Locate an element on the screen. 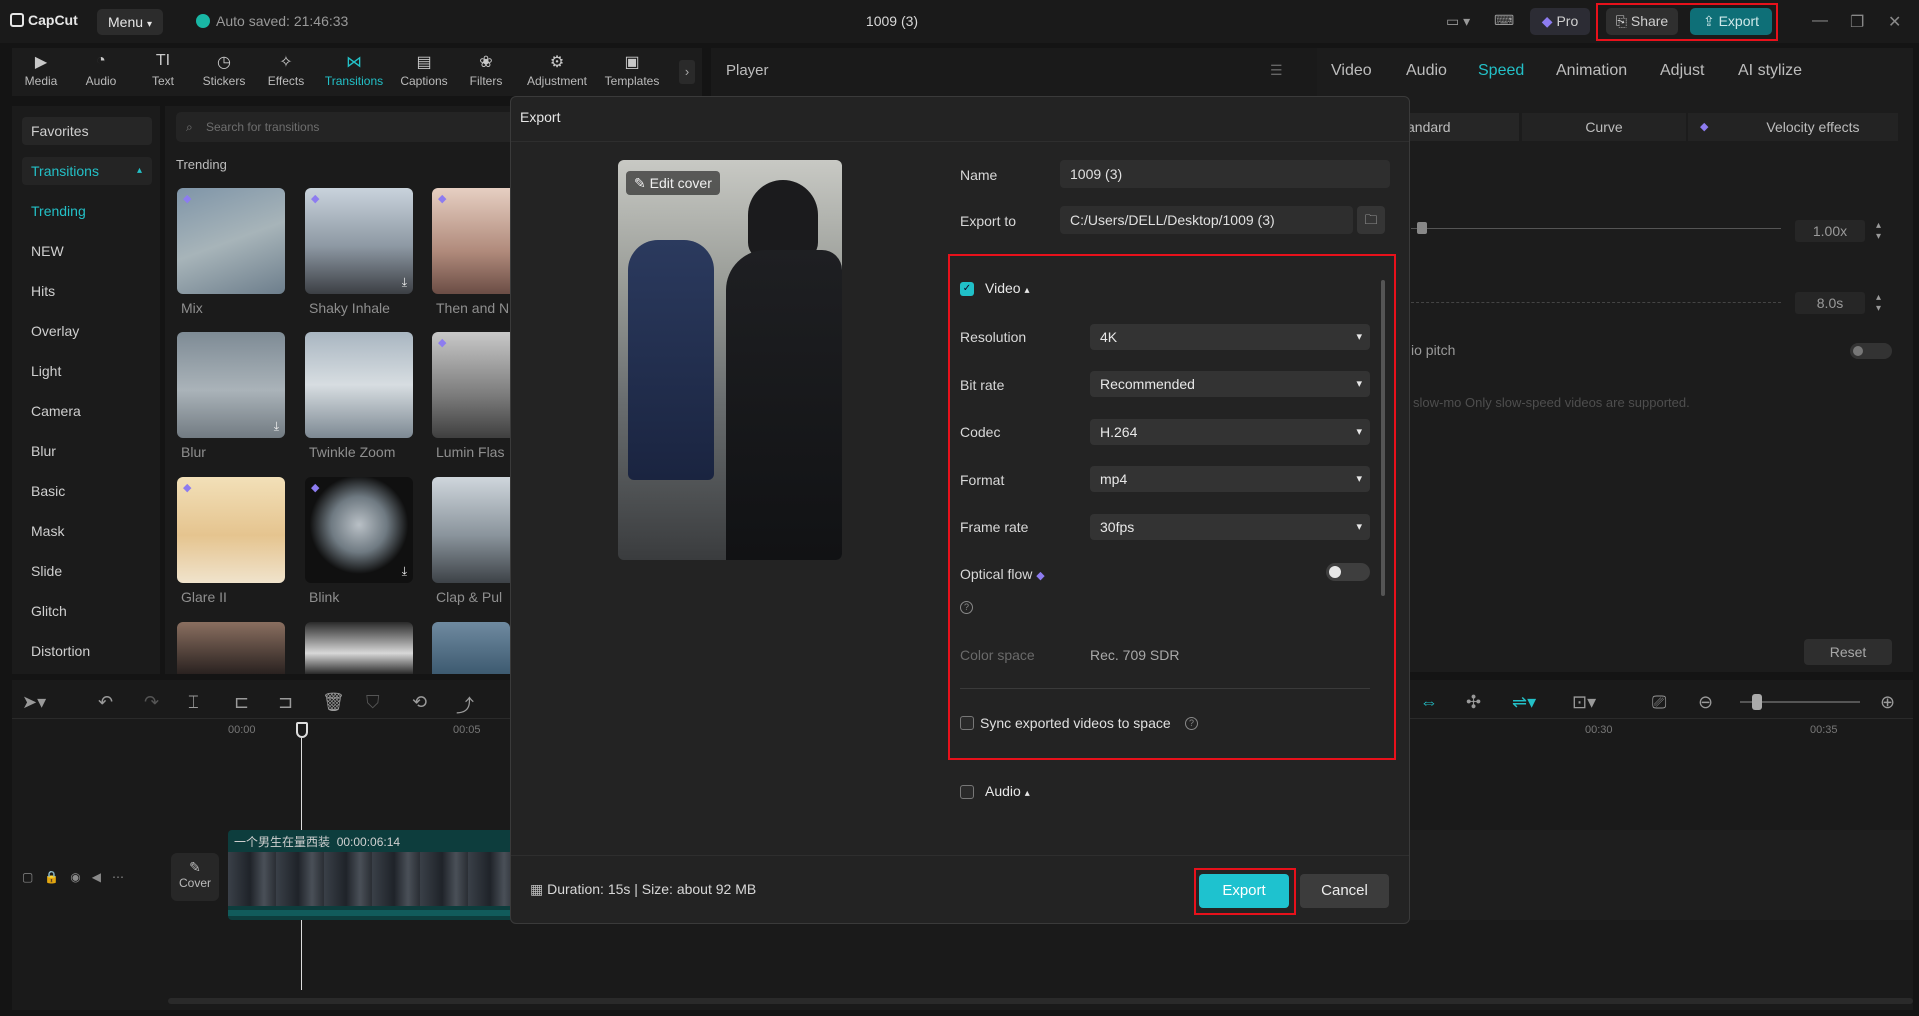 This screenshot has height=1016, width=1919. tool-stickers: ◷ Stickers is located at coordinates (224, 70).